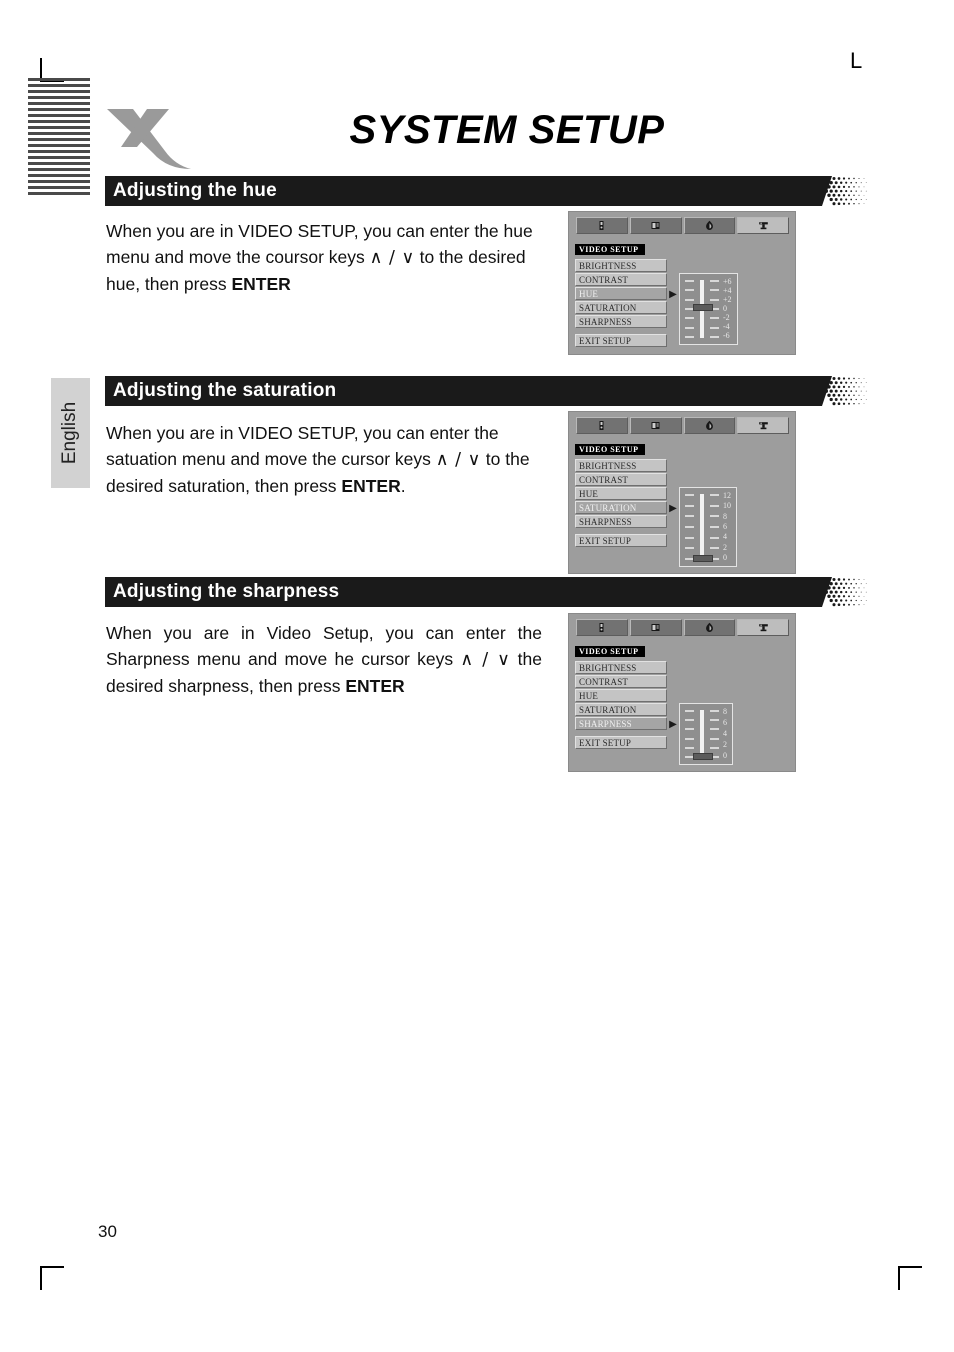 The width and height of the screenshot is (954, 1352). I want to click on osd-value-scale: +6 +4 +2 0 -2 -4 -6, so click(708, 309).